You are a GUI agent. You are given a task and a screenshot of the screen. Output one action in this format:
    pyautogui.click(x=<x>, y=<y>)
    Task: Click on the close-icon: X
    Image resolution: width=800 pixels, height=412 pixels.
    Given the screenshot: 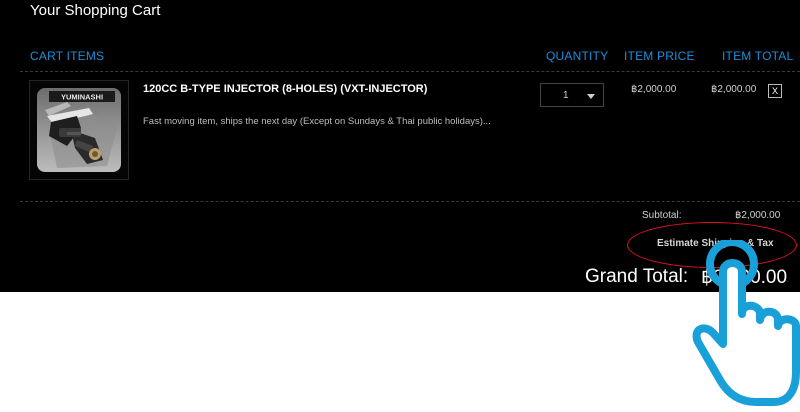 What is the action you would take?
    pyautogui.click(x=774, y=91)
    